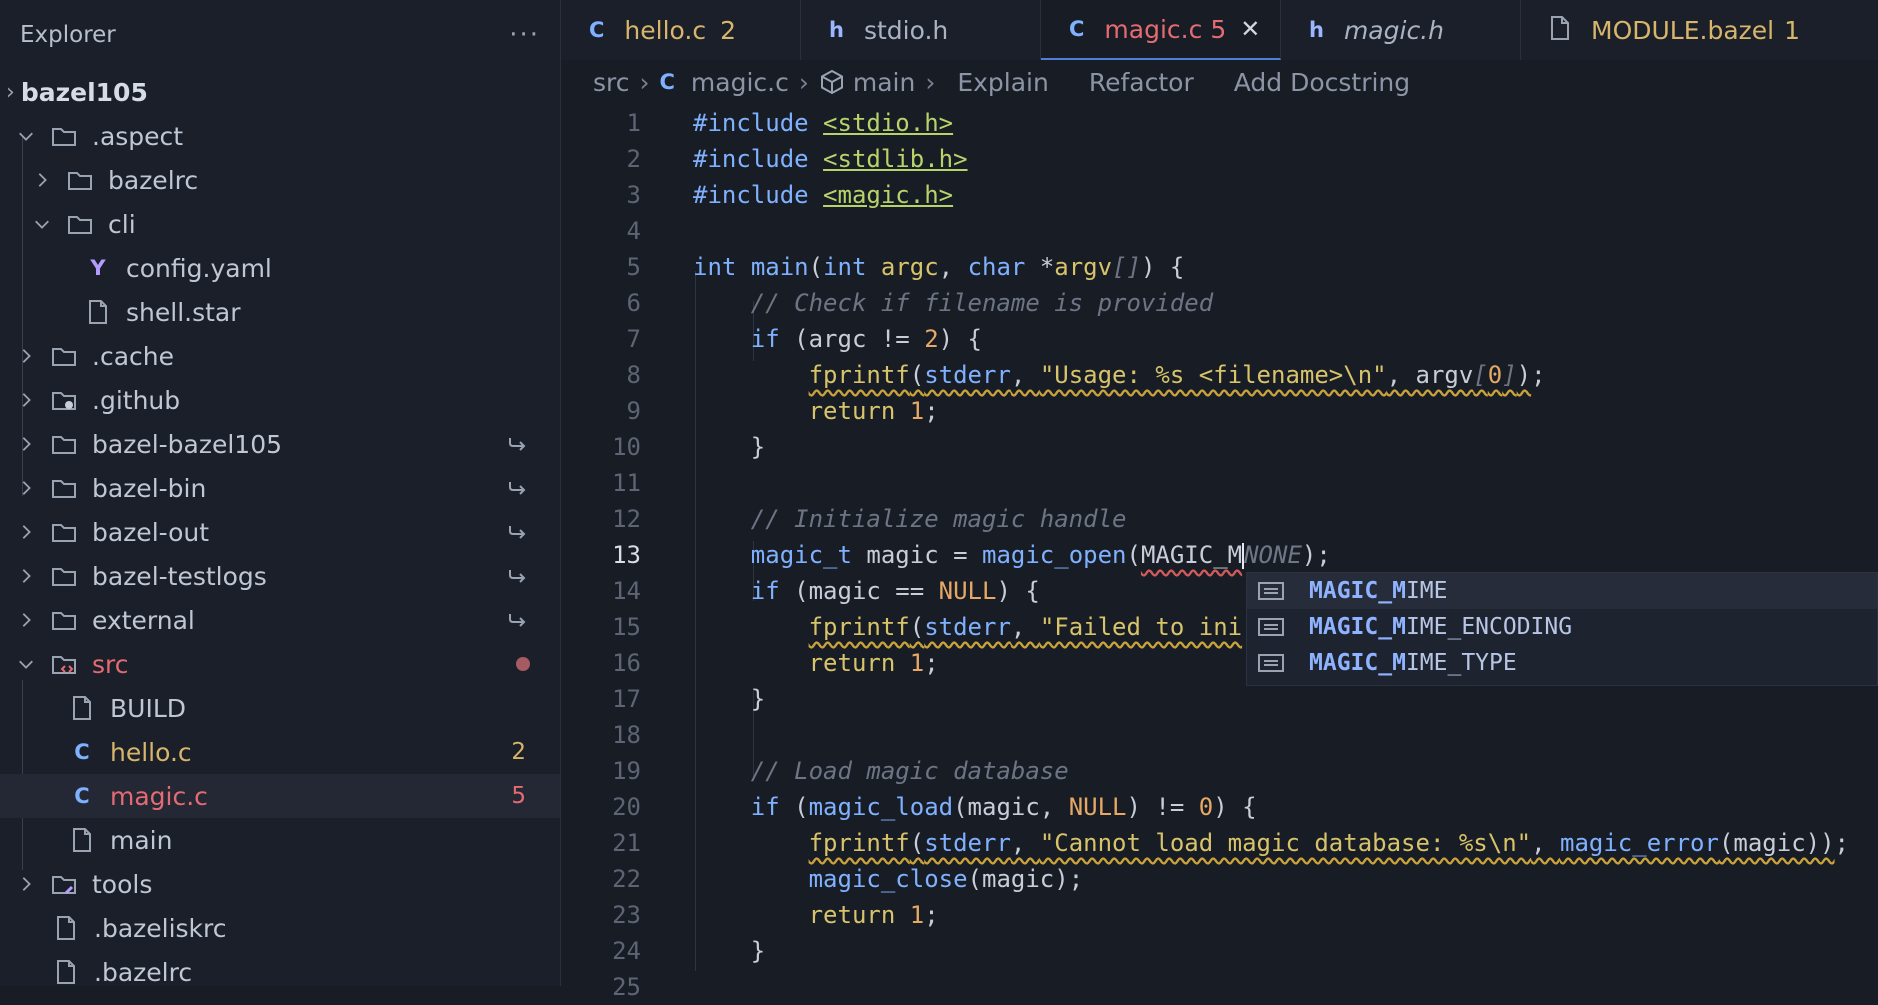  Describe the element at coordinates (138, 136) in the screenshot. I see `tree-item-label: .aspect` at that location.